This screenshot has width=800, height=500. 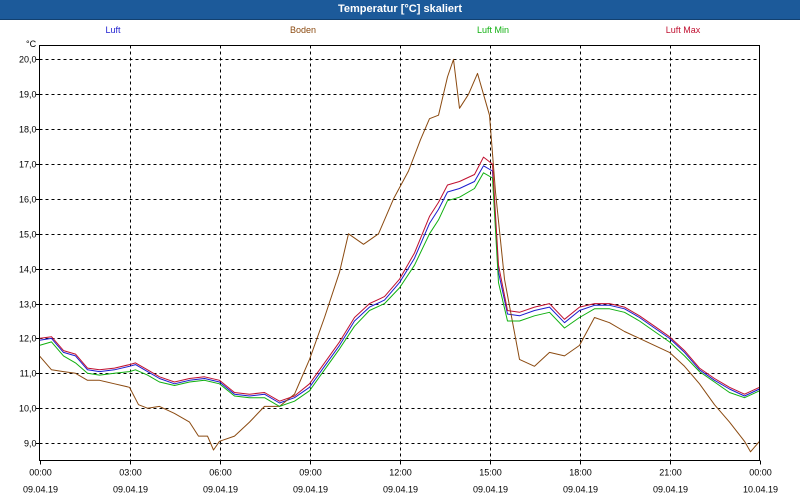 I want to click on y-tick-label: 18,0, so click(x=28, y=130).